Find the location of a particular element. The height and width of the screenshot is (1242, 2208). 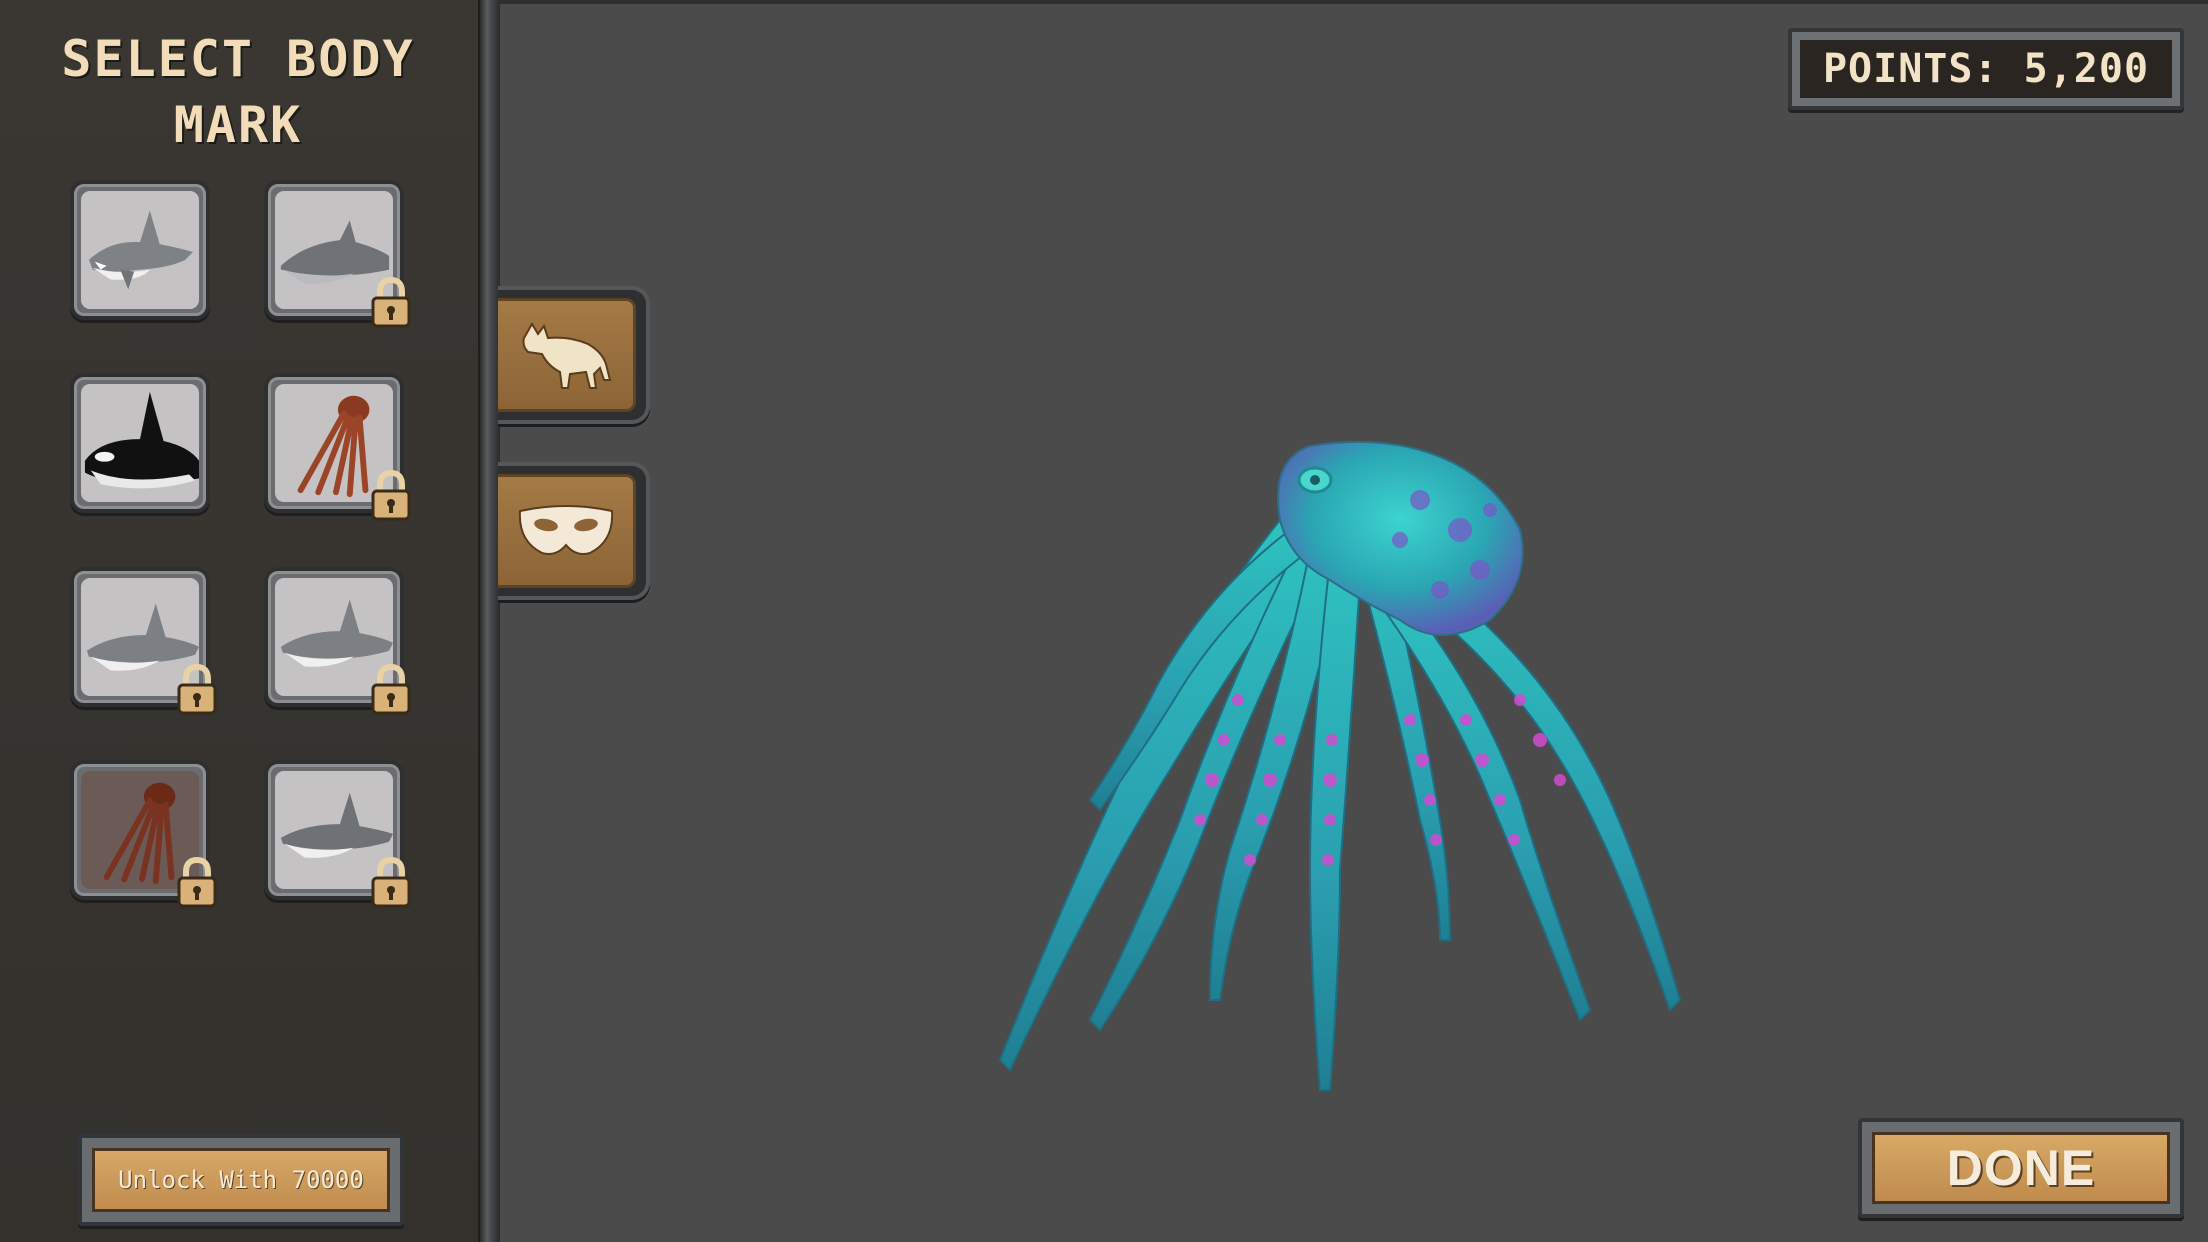

sidebar-divider is located at coordinates (489, 621).